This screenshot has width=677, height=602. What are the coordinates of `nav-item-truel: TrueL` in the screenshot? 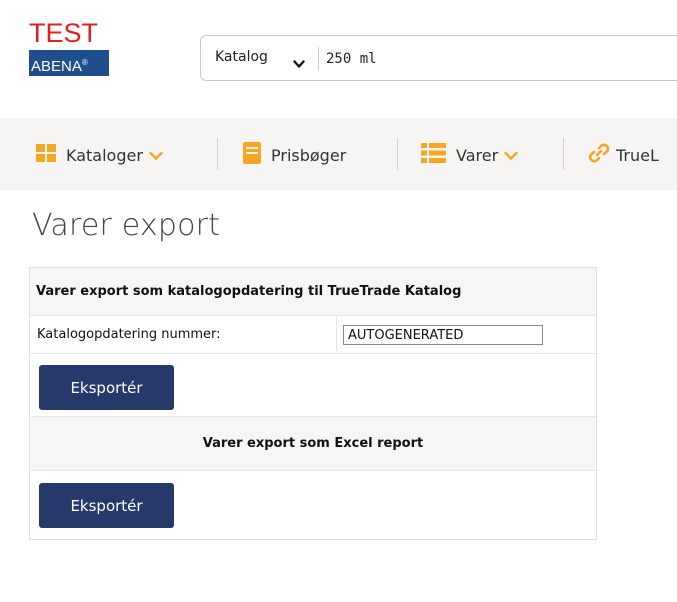 It's located at (623, 155).